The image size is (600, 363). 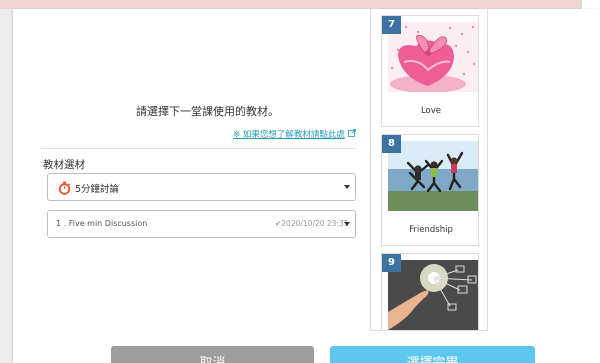 I want to click on material-info-link: ※ 如果您想了解教材請點此處, so click(x=294, y=134).